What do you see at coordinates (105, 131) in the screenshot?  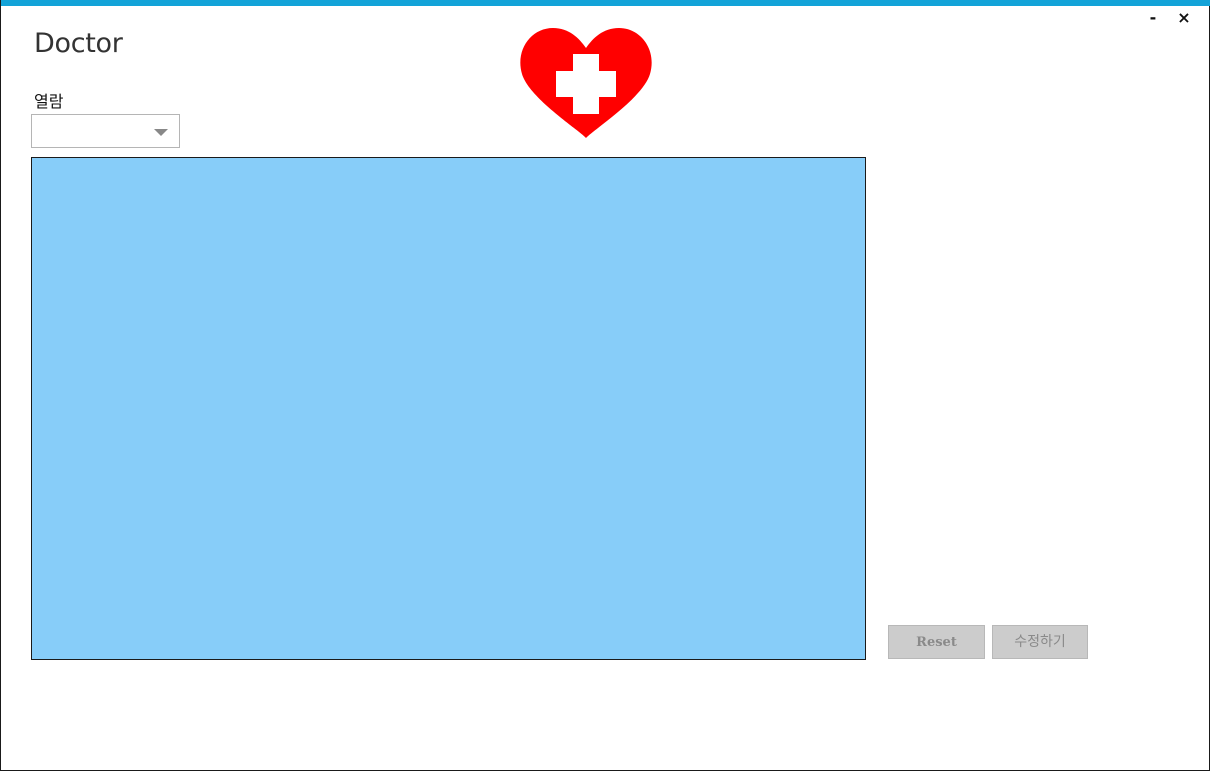 I see `view-filter-dropdown` at bounding box center [105, 131].